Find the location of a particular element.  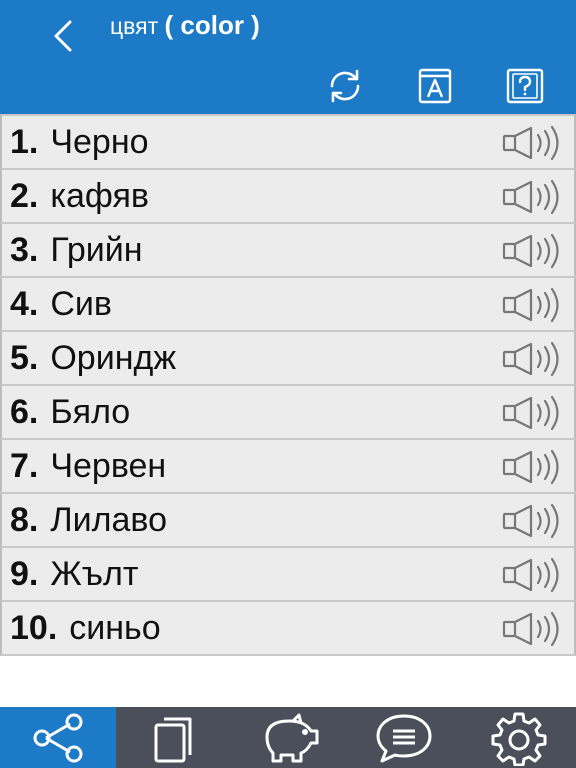

word-row-text: 9. Жълт is located at coordinates (74, 574).